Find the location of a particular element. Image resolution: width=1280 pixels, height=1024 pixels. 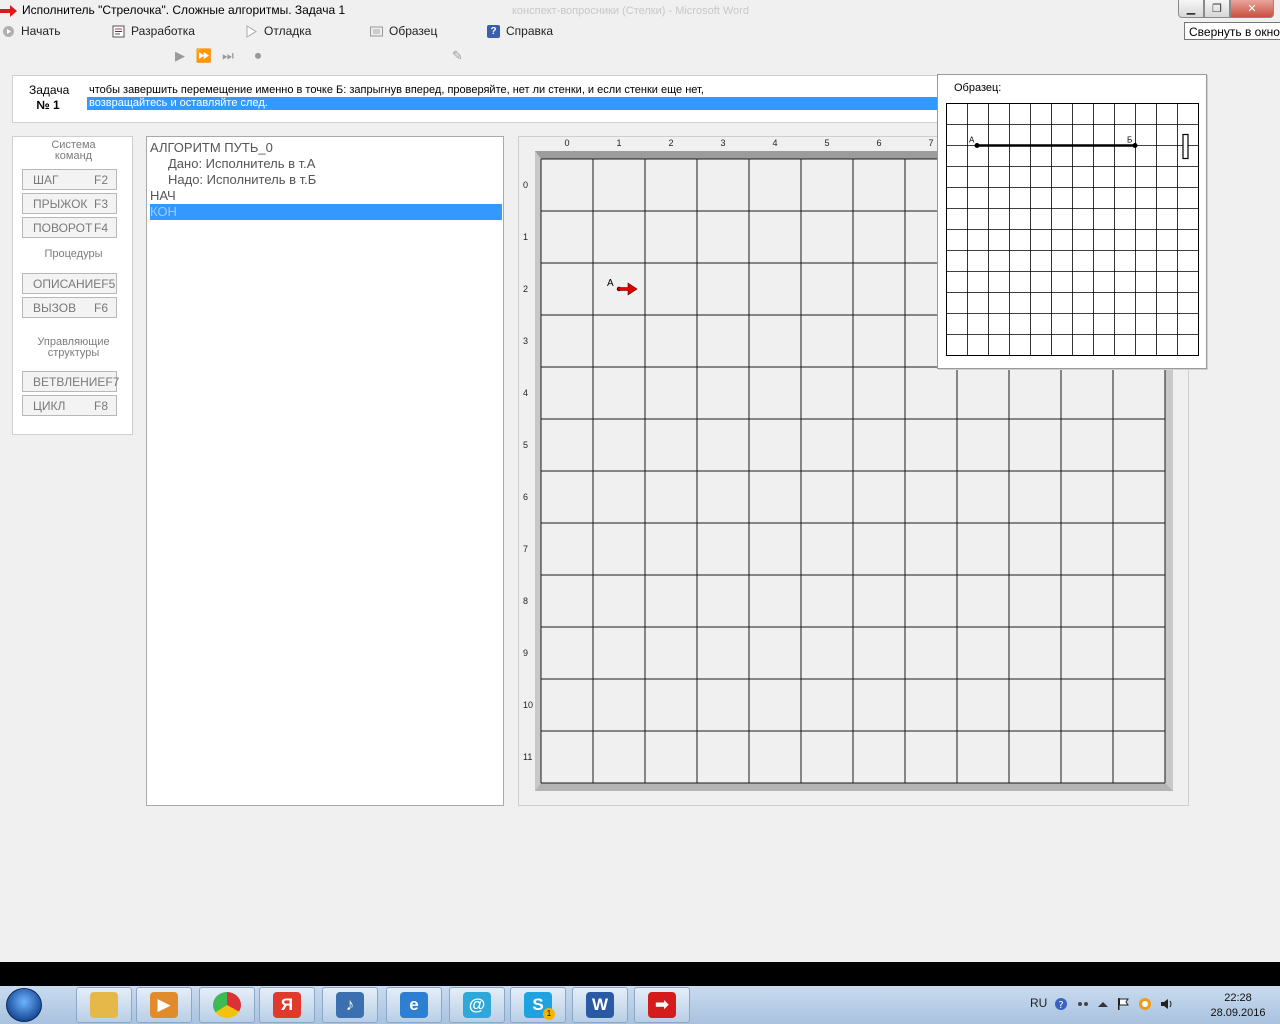

internet-explorer-icon: e is located at coordinates (414, 1005).